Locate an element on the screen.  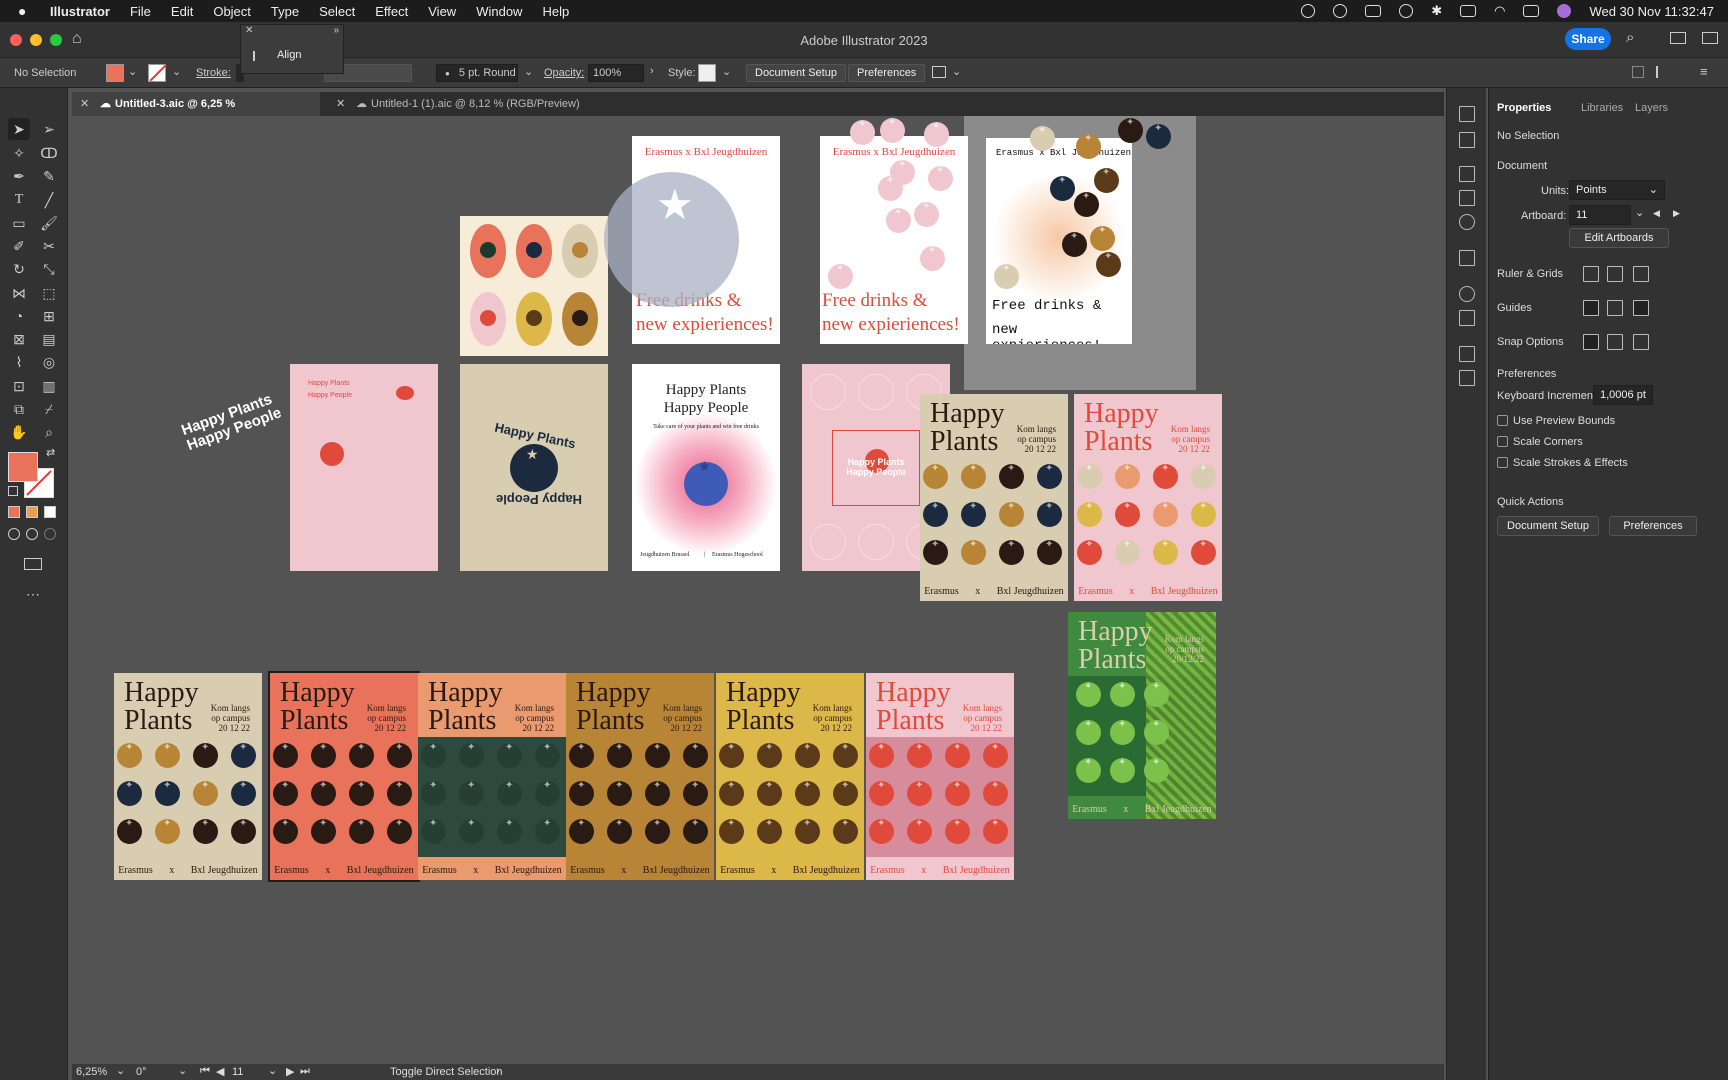
none-mode-icon is located at coordinates (50, 512).